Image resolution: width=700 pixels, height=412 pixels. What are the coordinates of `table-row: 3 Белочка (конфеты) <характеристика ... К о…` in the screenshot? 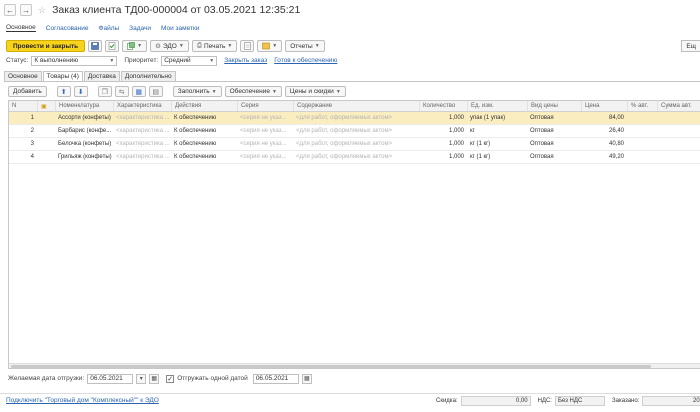 It's located at (354, 144).